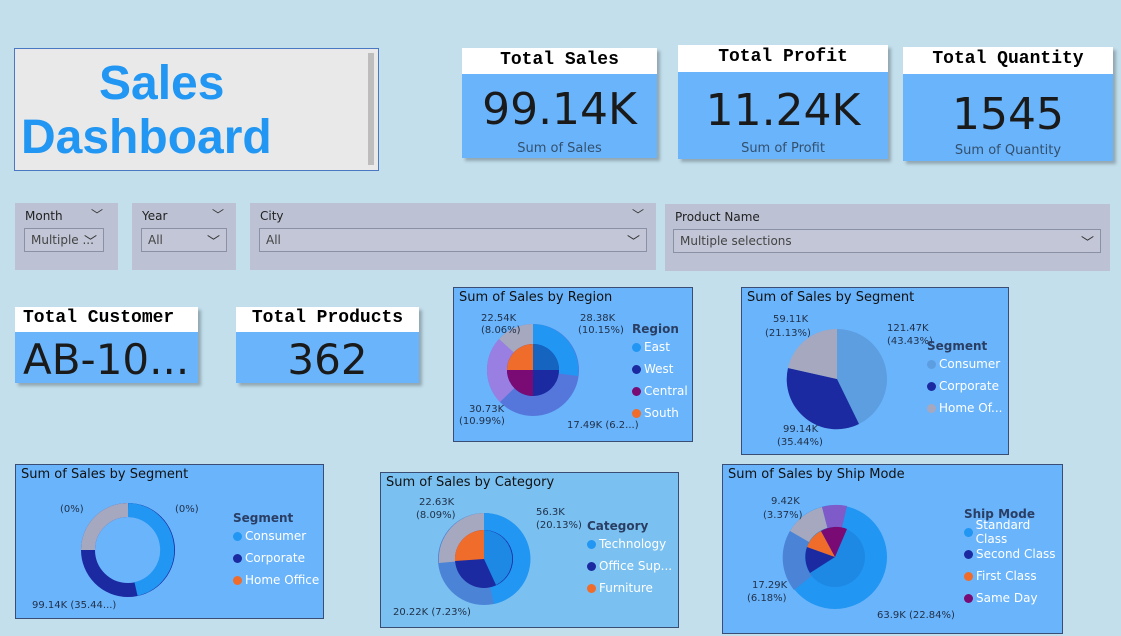 This screenshot has height=636, width=1121. What do you see at coordinates (187, 509) in the screenshot?
I see `data-label: (0%)` at bounding box center [187, 509].